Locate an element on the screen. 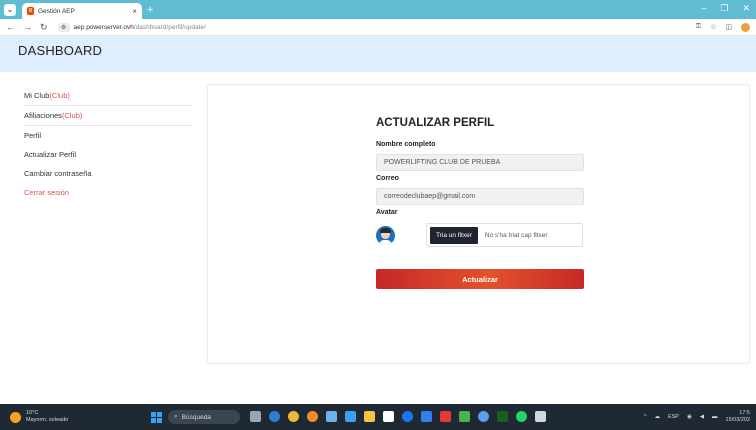 This screenshot has height=430, width=756. sidebar-item-perfil: Perfil is located at coordinates (108, 135).